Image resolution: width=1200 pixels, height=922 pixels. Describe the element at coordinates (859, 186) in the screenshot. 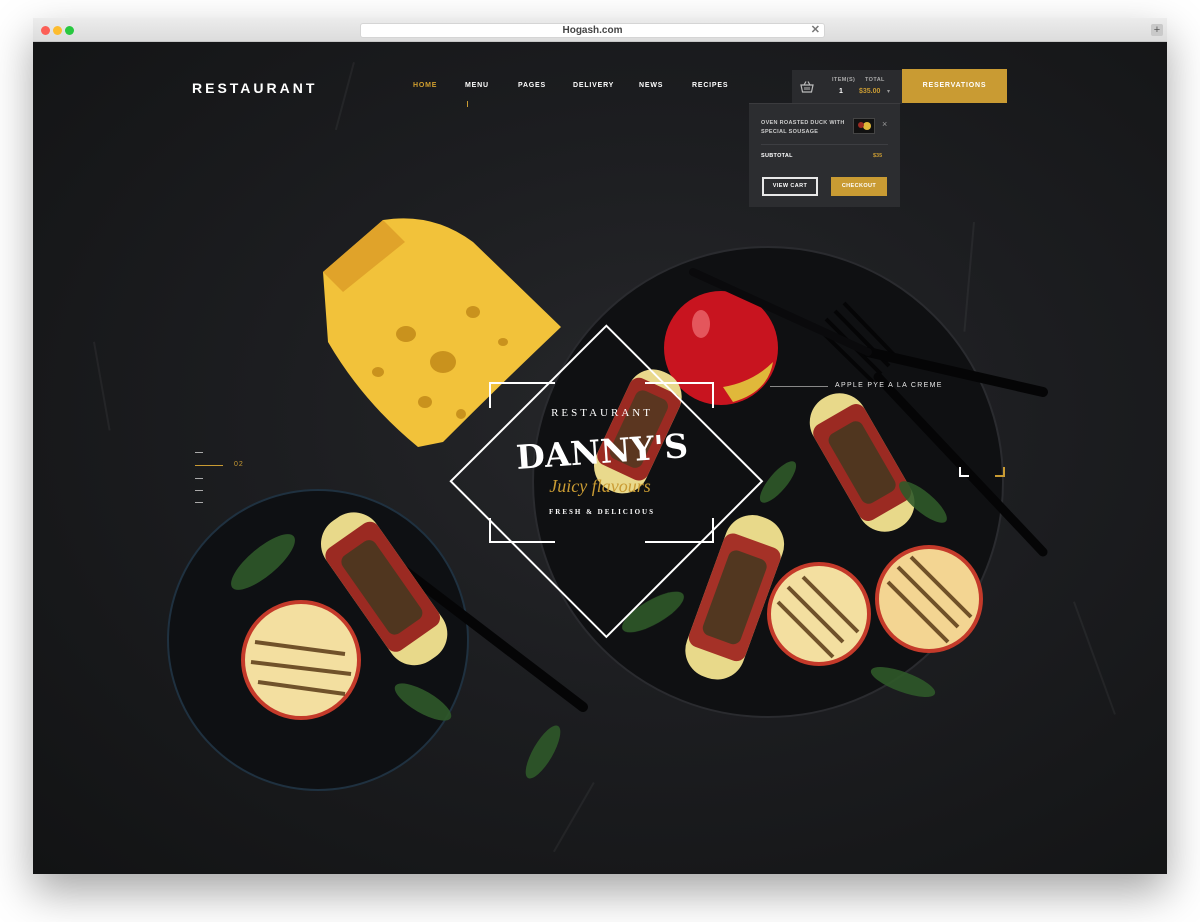

I see `checkout-button: CHECKOUT` at that location.